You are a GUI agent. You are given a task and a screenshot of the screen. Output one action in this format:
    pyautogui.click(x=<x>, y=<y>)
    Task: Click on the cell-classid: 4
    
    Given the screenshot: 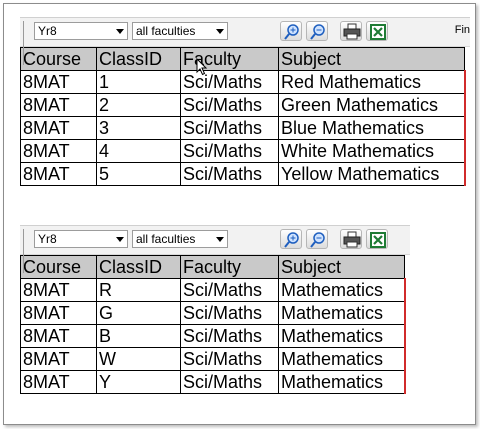 What is the action you would take?
    pyautogui.click(x=138, y=151)
    